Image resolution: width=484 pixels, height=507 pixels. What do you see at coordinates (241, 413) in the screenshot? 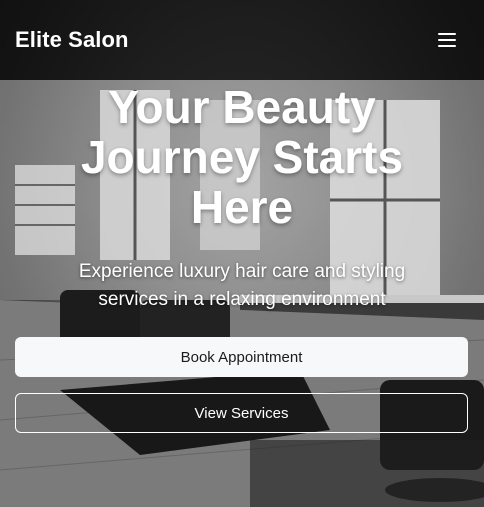
I see `view-services-button: View Services` at bounding box center [241, 413].